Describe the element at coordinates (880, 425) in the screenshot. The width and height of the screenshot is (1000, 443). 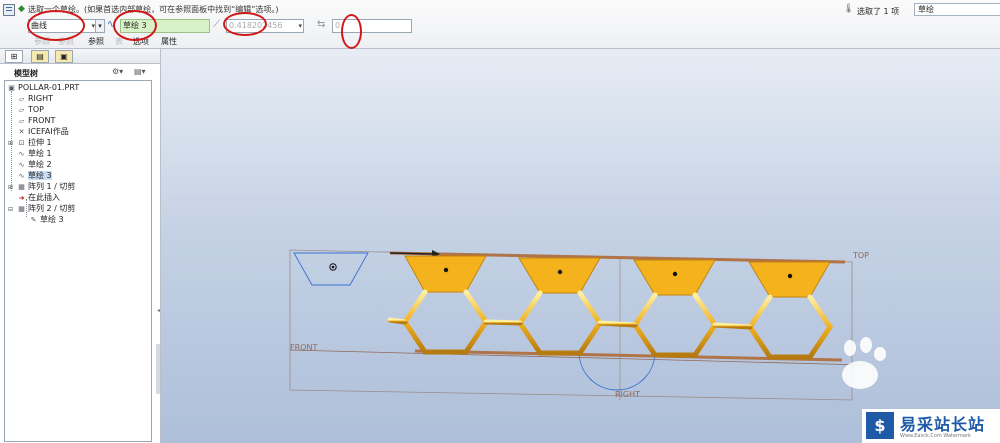
I see `watermark-logo-icon: $` at that location.